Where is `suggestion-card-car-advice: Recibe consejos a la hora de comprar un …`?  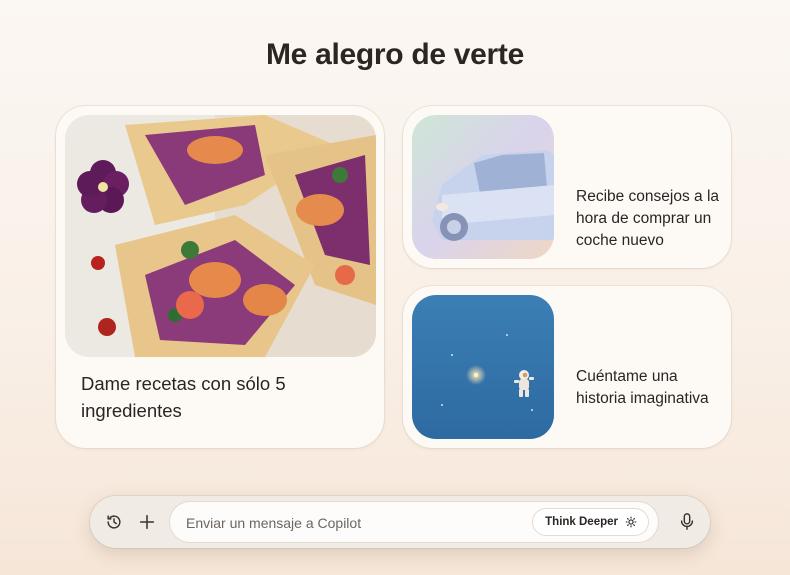
suggestion-card-car-advice: Recibe consejos a la hora de comprar un … is located at coordinates (567, 187).